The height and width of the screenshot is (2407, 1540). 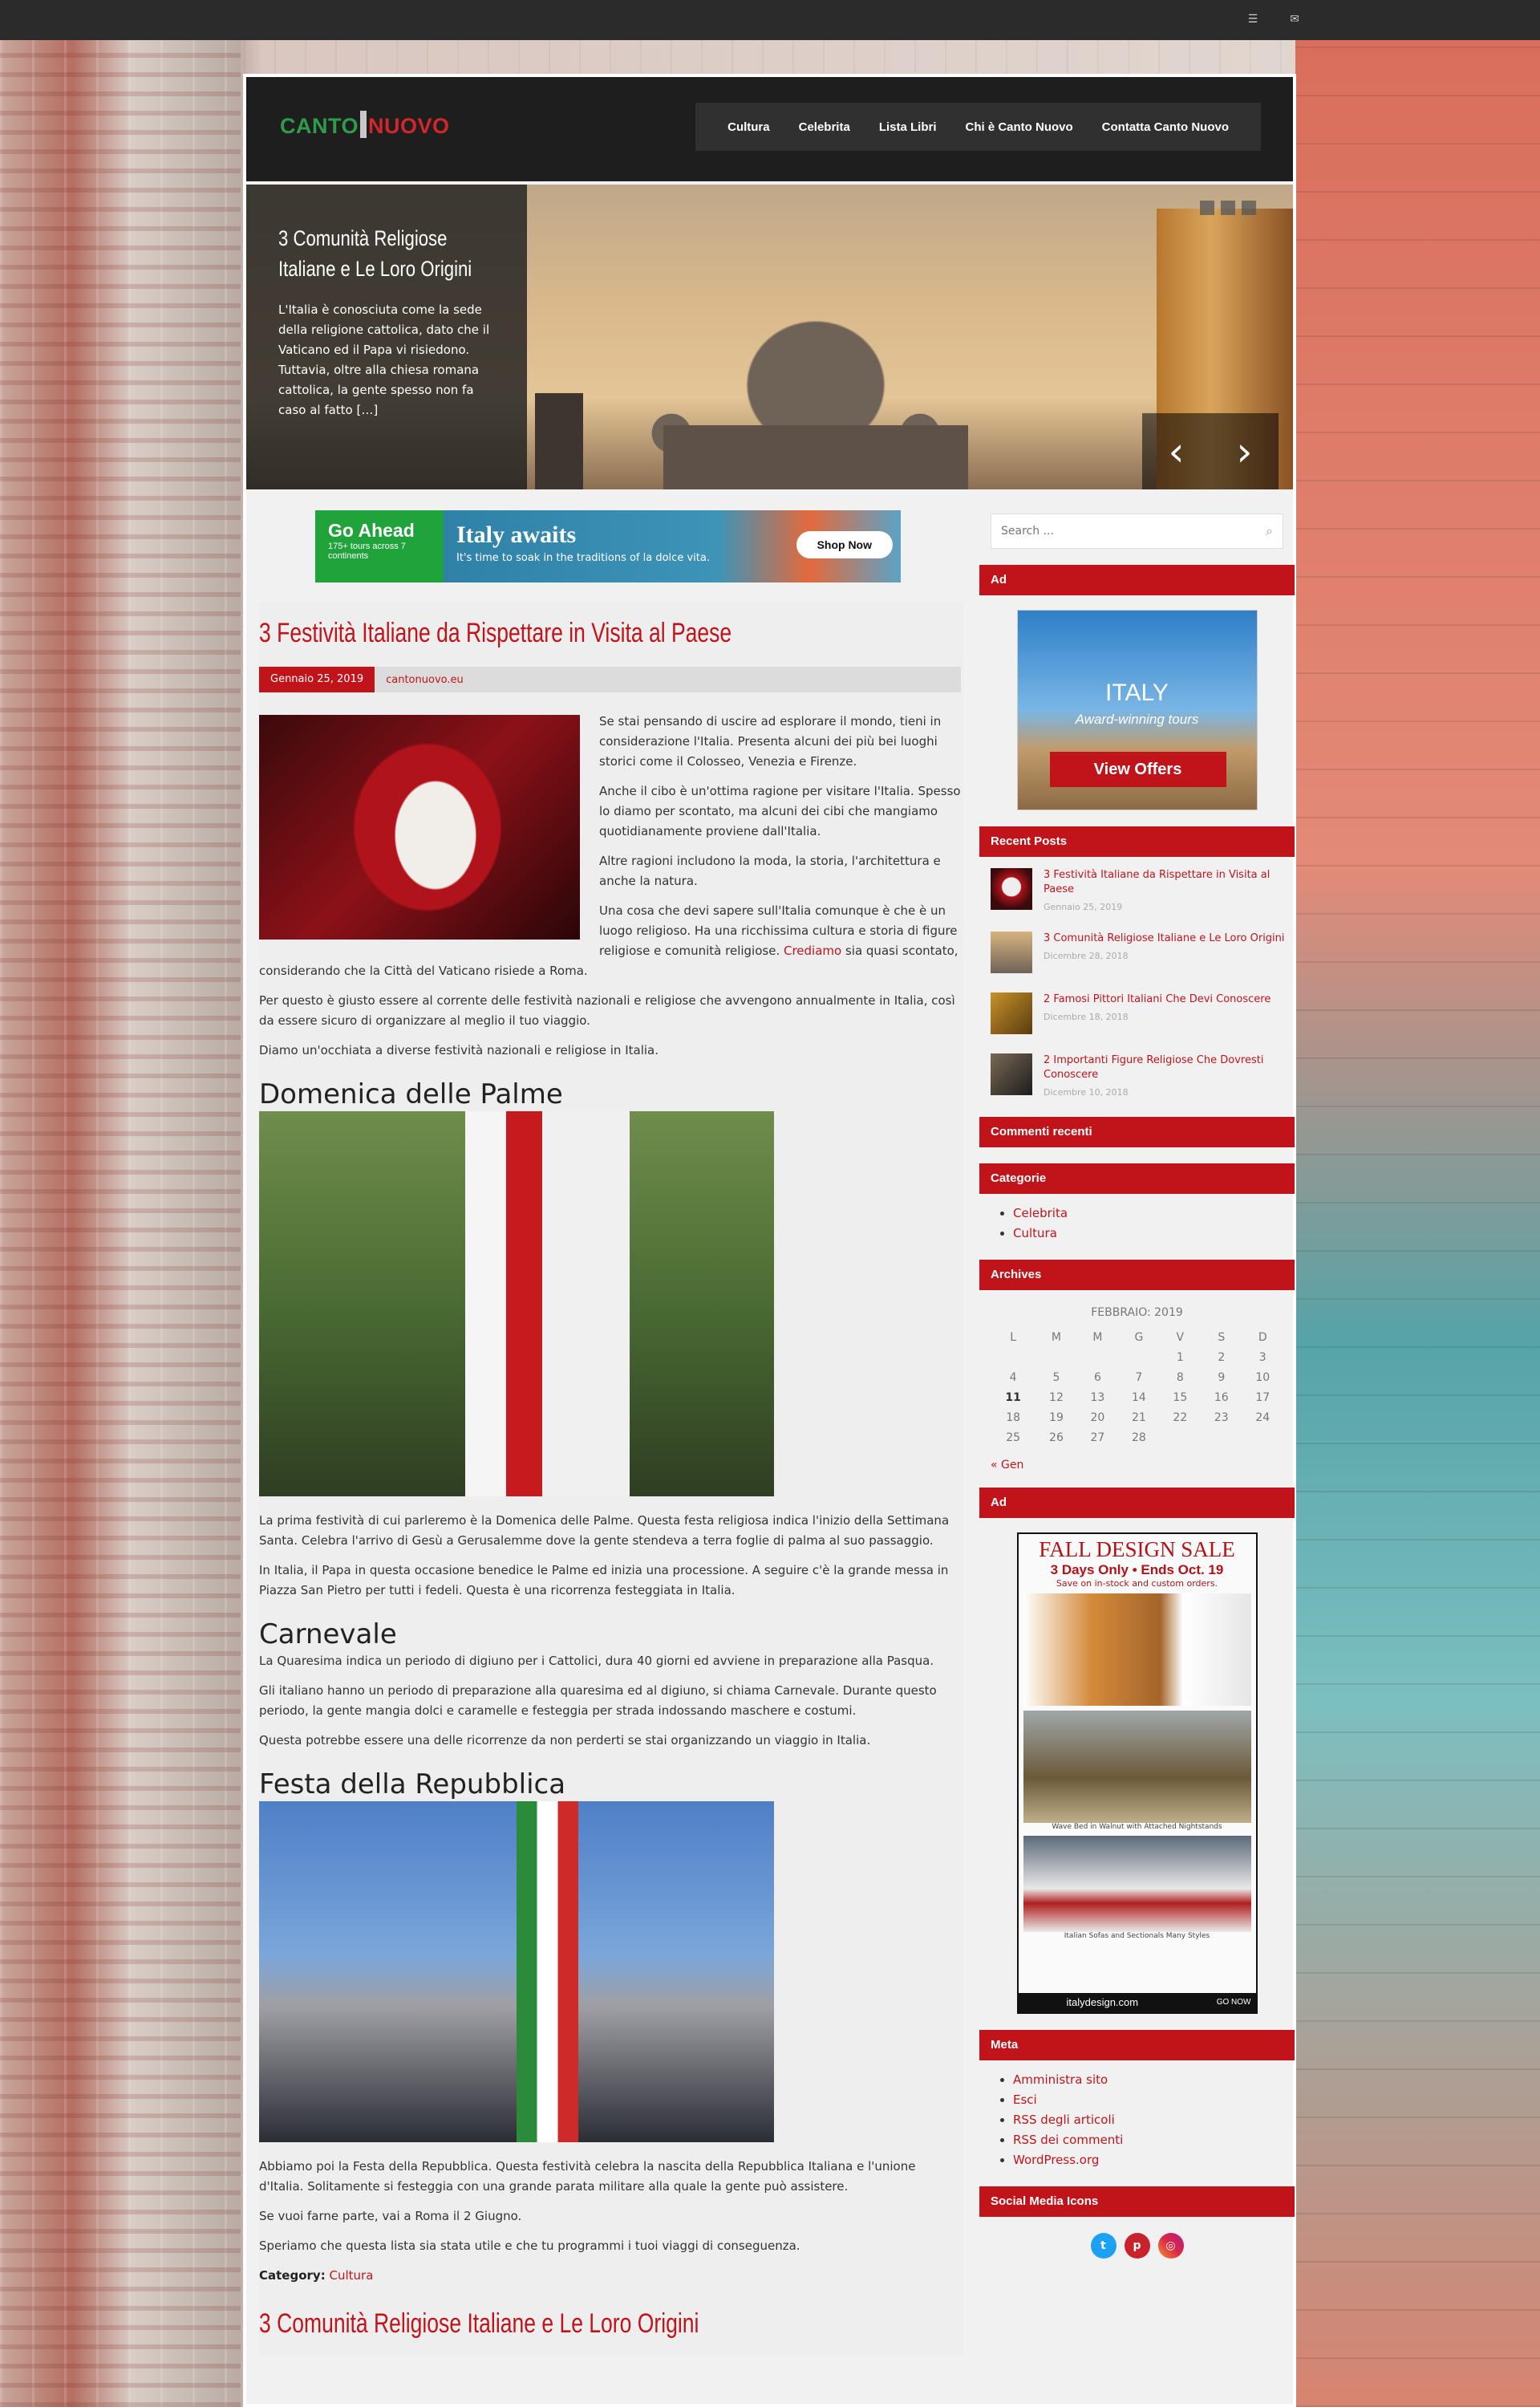 I want to click on palm-sunday-image, so click(x=516, y=1303).